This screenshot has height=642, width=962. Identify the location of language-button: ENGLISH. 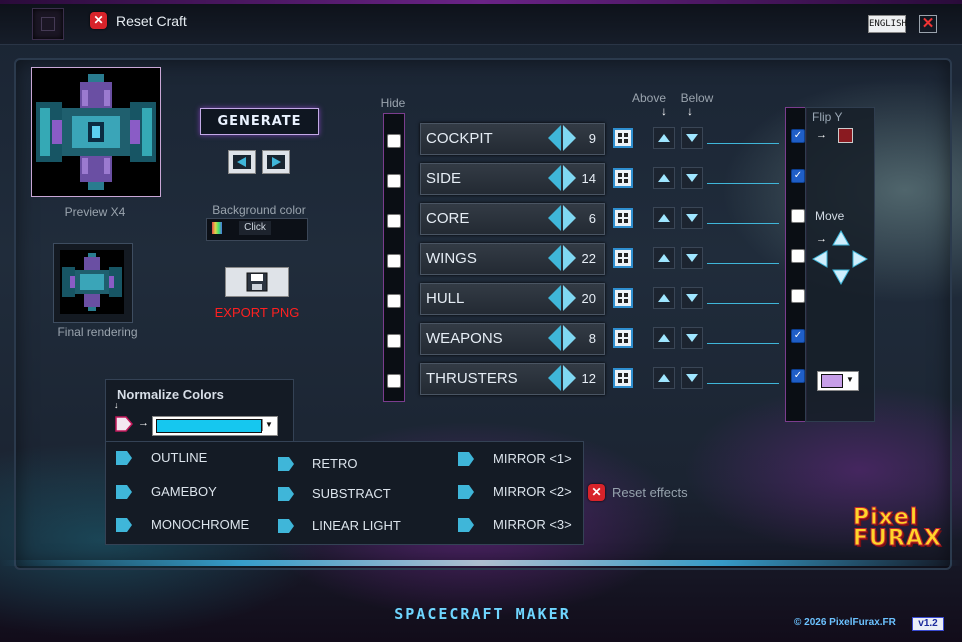
(887, 24).